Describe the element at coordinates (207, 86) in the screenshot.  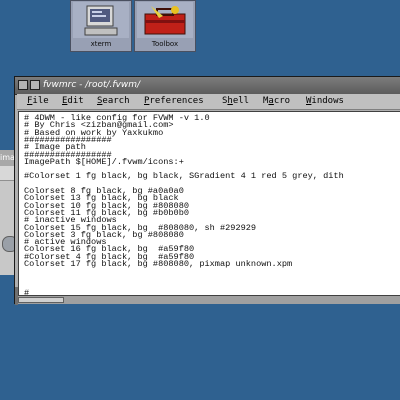
I see `window-titlebar: fvwmrc - /root/.fvwm/` at that location.